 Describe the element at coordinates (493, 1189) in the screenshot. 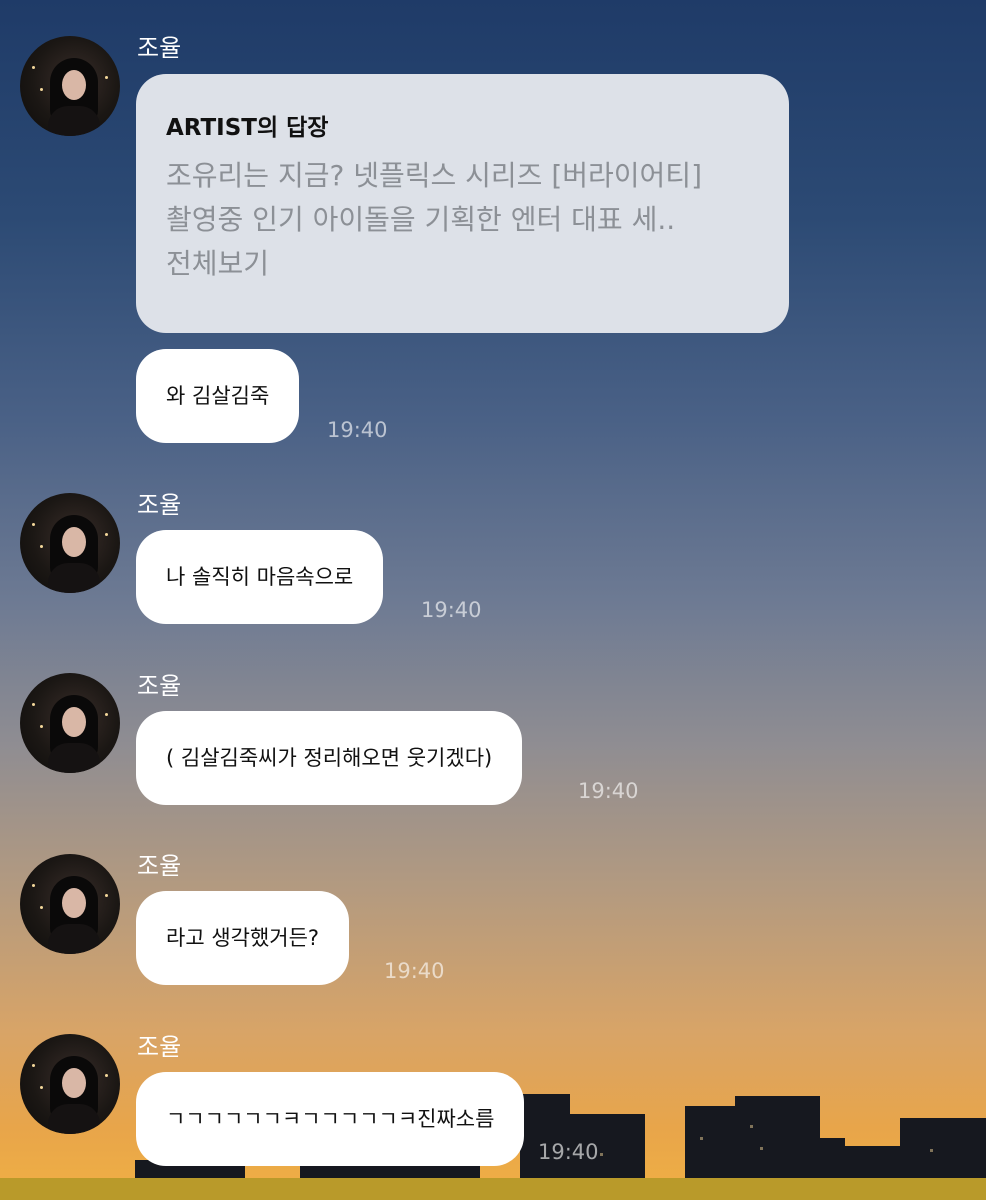

I see `ground` at that location.